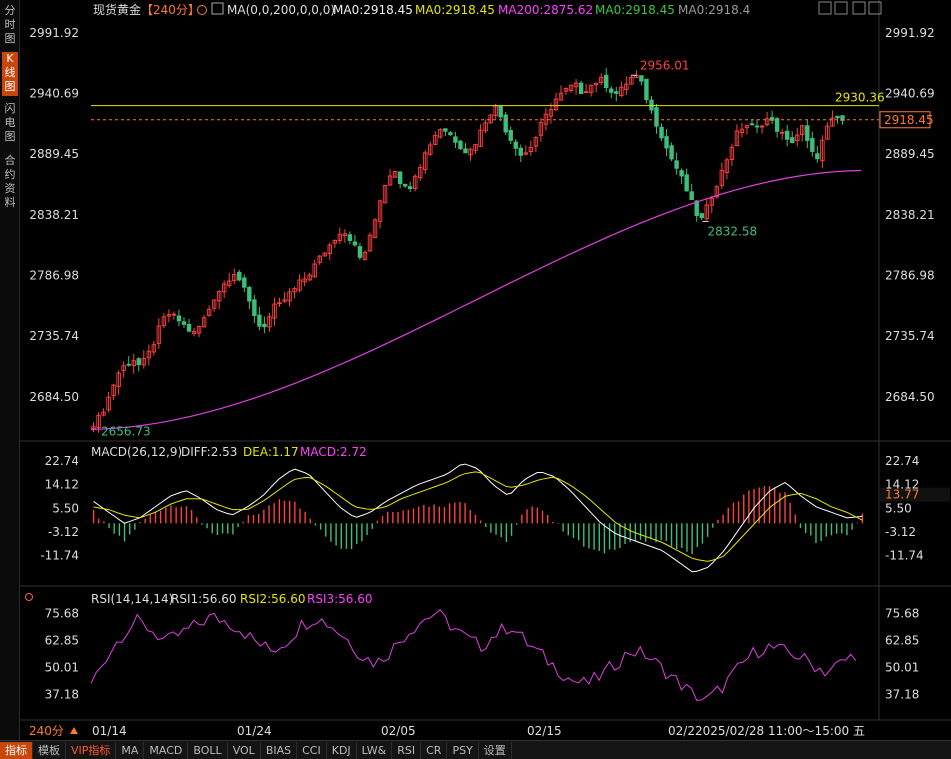  Describe the element at coordinates (407, 750) in the screenshot. I see `tab-rsi: RSI` at that location.